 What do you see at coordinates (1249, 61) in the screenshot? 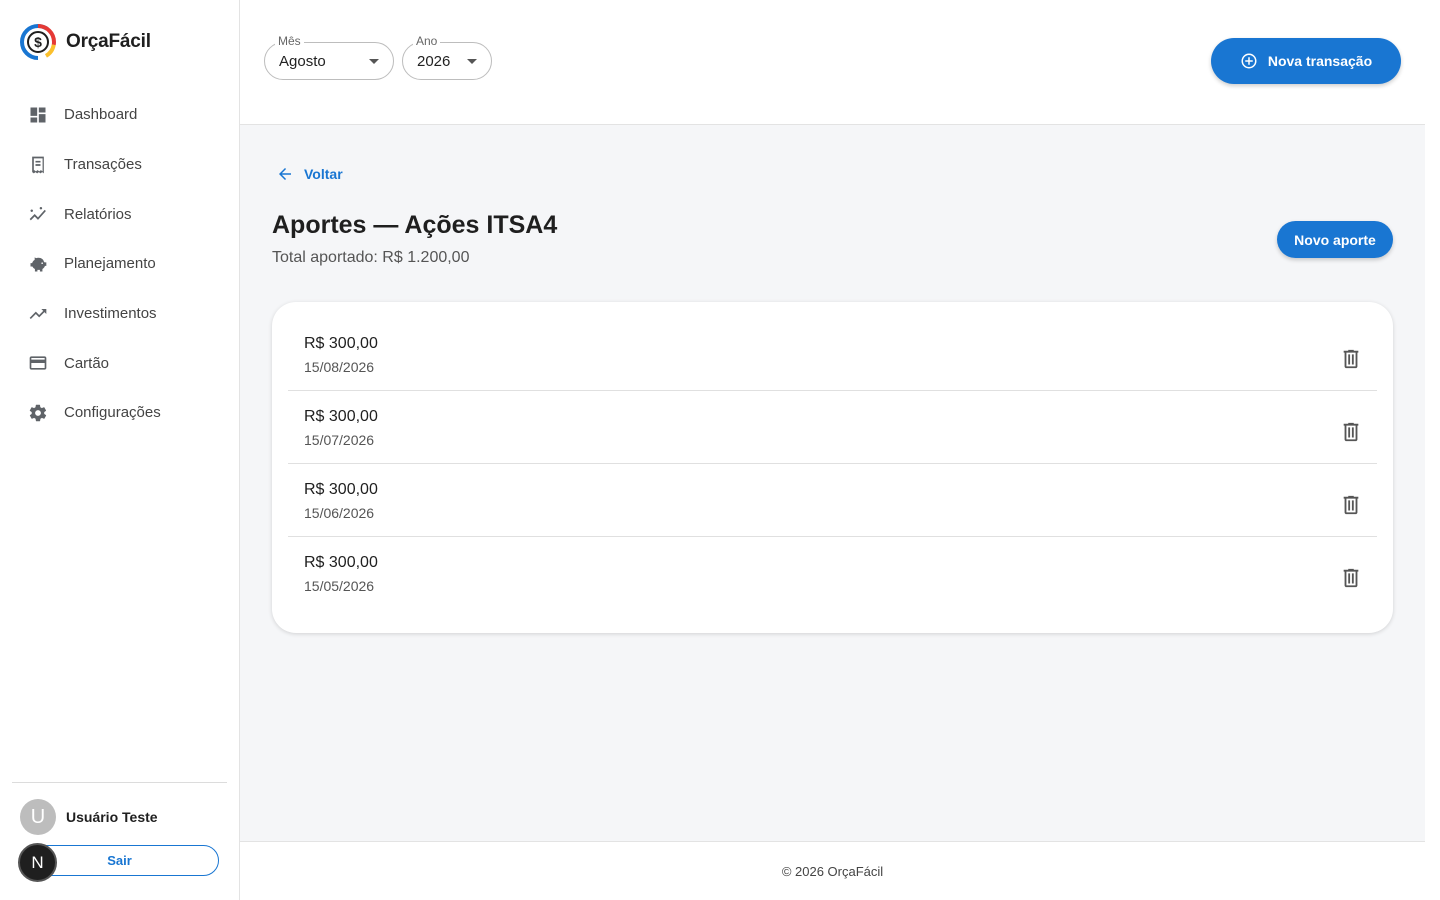
I see `add-circle-icon` at bounding box center [1249, 61].